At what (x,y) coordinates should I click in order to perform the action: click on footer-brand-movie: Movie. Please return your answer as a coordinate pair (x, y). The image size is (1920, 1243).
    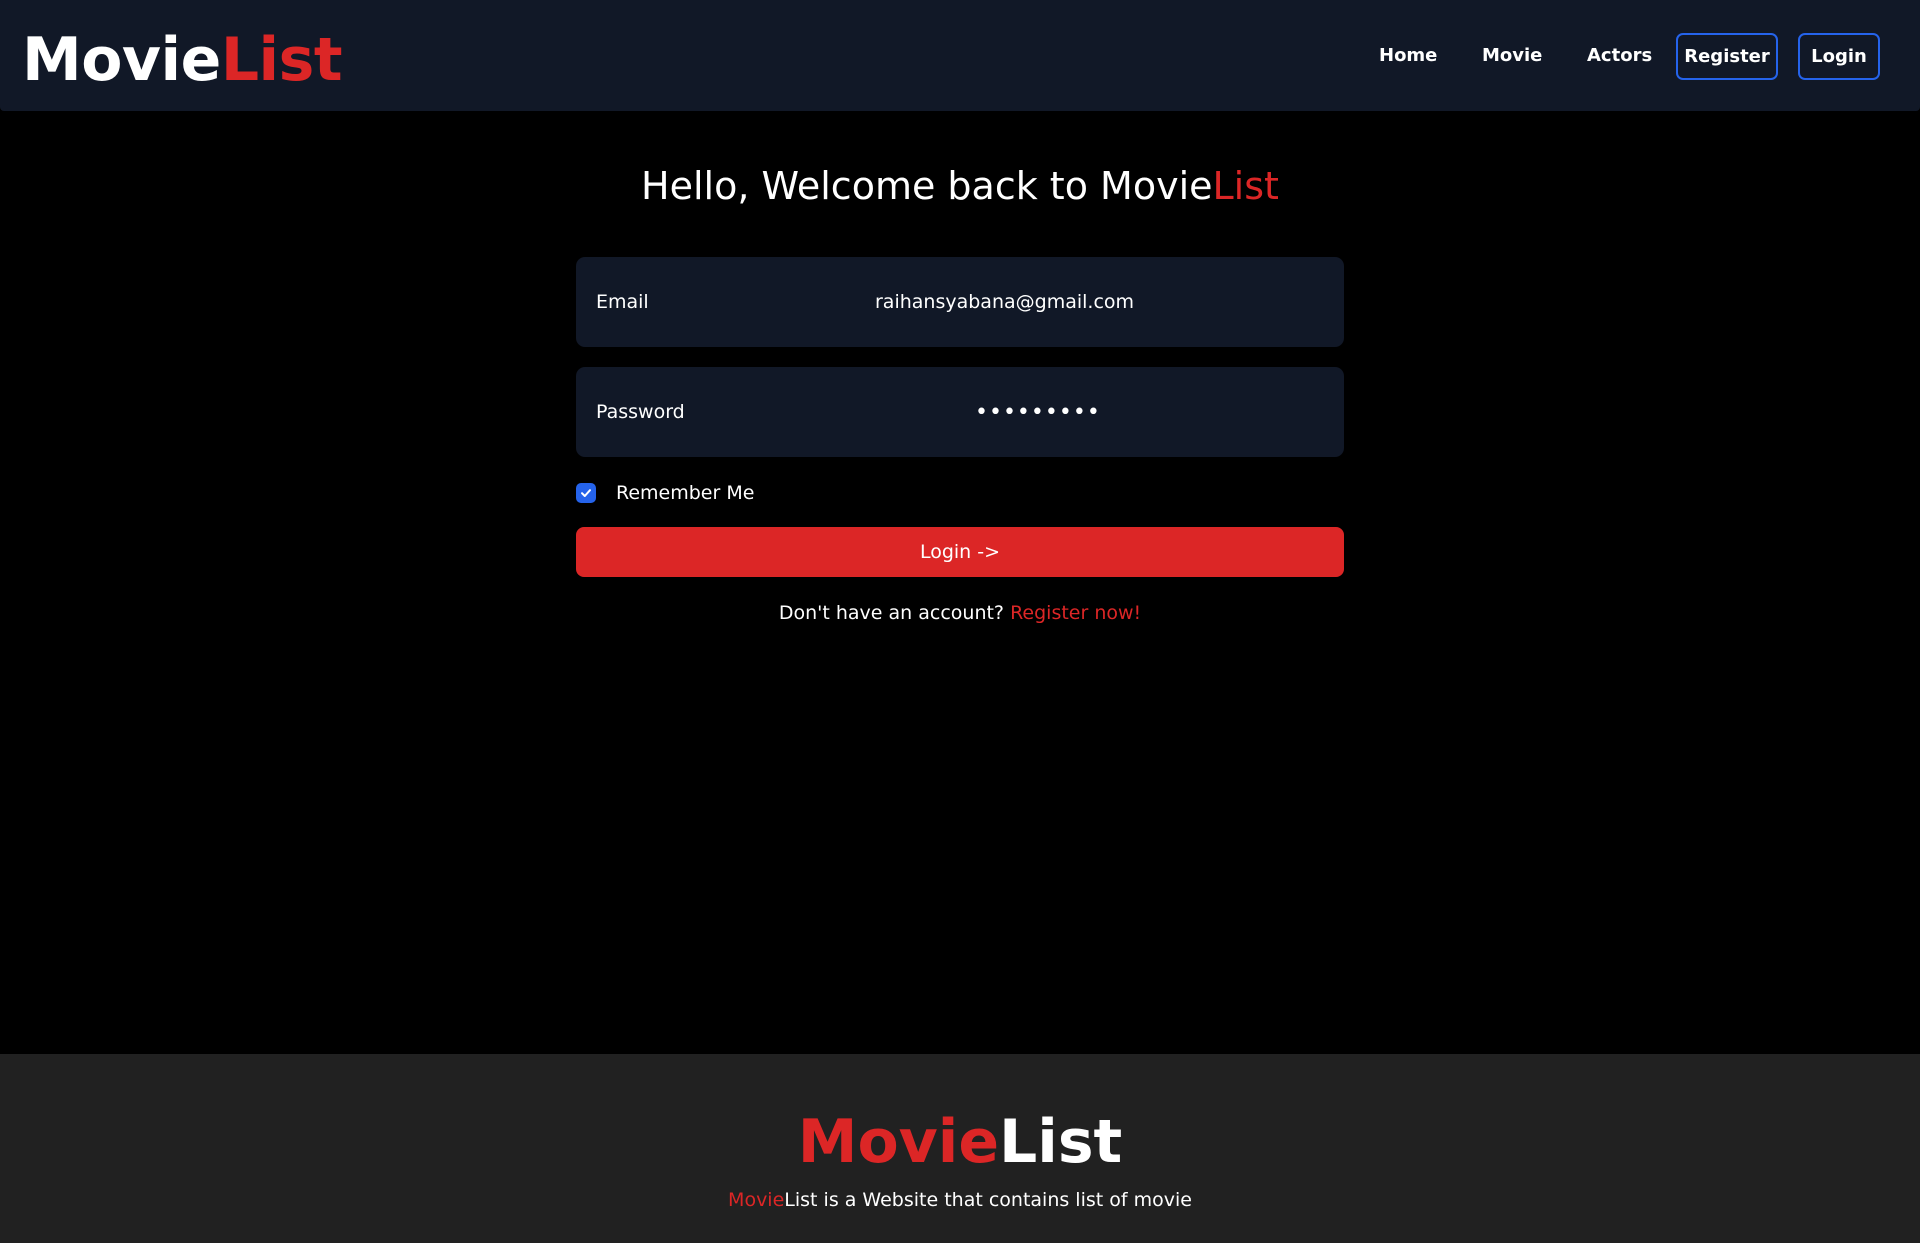
    Looking at the image, I should click on (898, 1142).